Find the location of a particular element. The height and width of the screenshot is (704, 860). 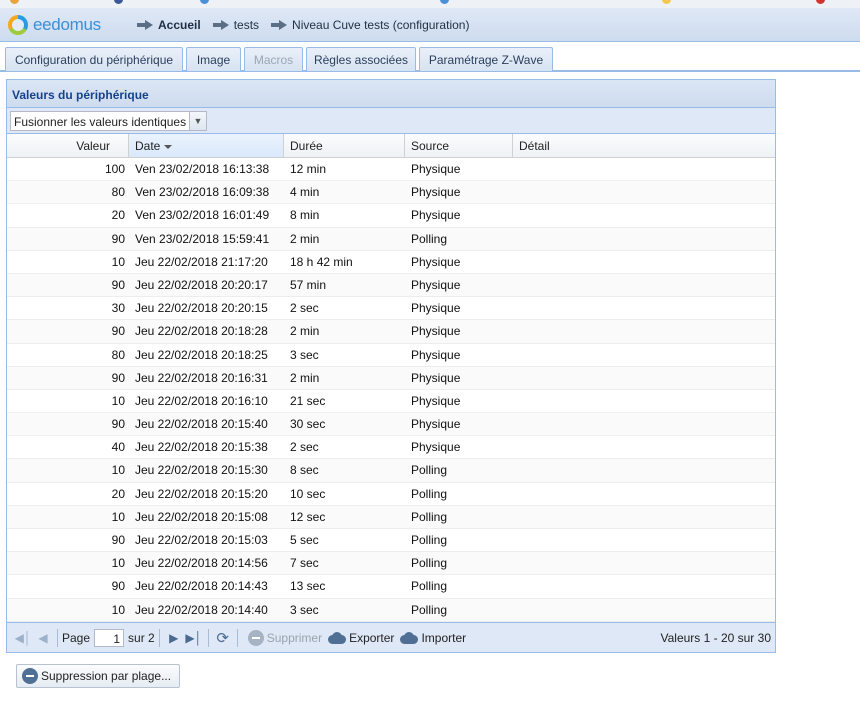

cell-duration: 12 sec is located at coordinates (308, 516).